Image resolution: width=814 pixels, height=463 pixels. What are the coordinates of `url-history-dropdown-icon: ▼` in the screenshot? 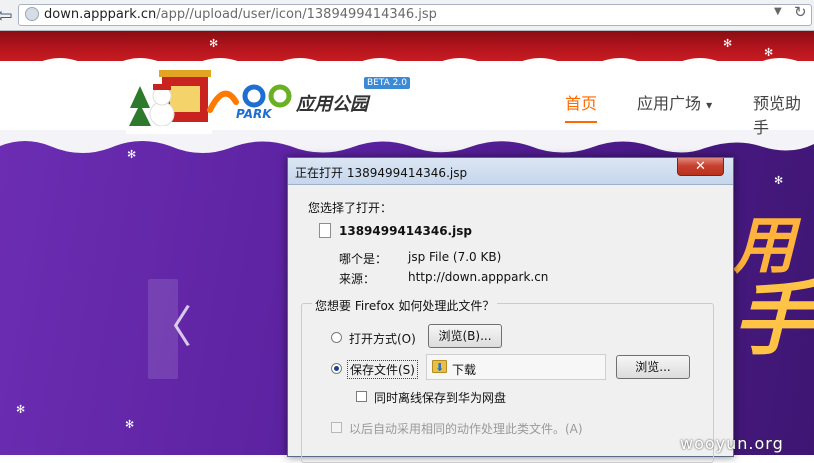 It's located at (778, 11).